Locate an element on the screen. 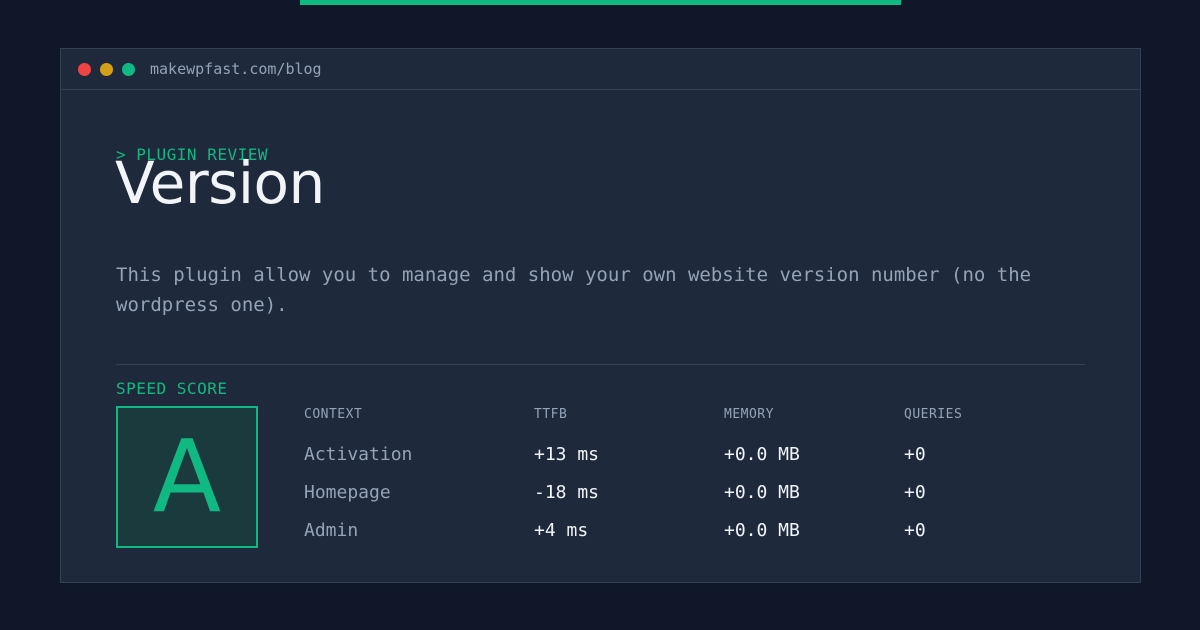  row-activation-queries: +0 is located at coordinates (915, 454).